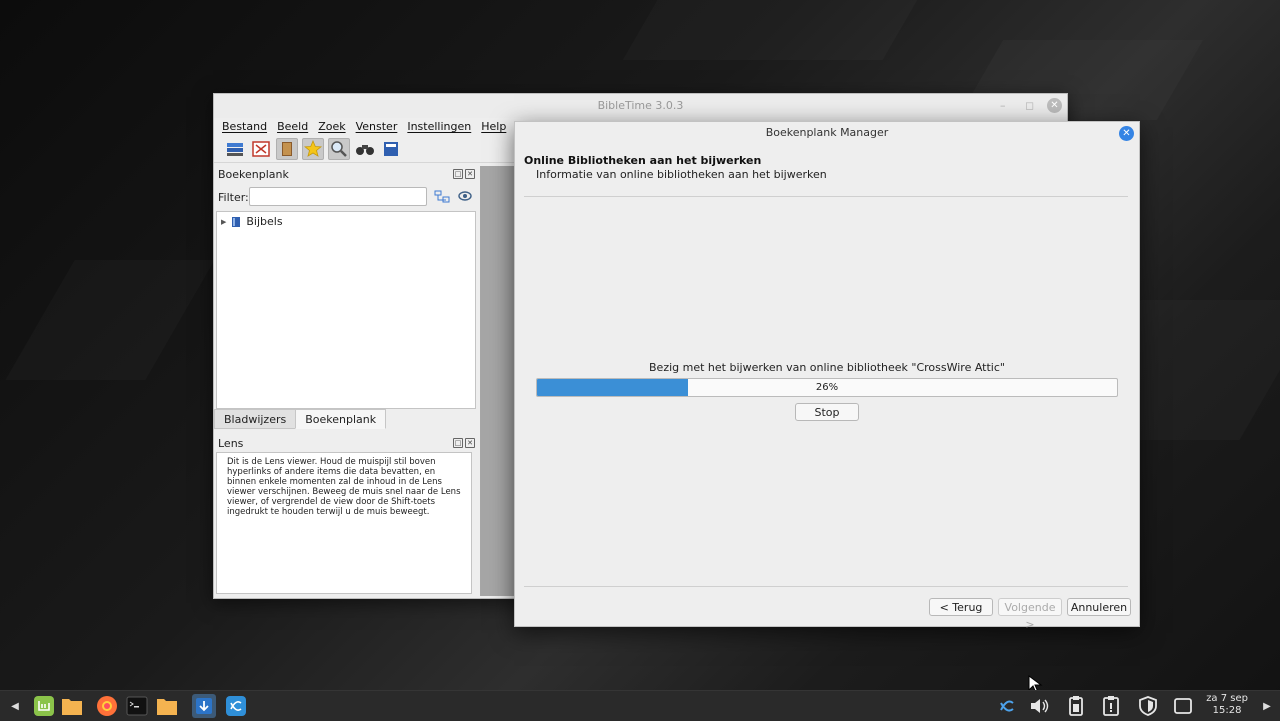 This screenshot has width=1280, height=721. I want to click on fullscreen-button, so click(261, 149).